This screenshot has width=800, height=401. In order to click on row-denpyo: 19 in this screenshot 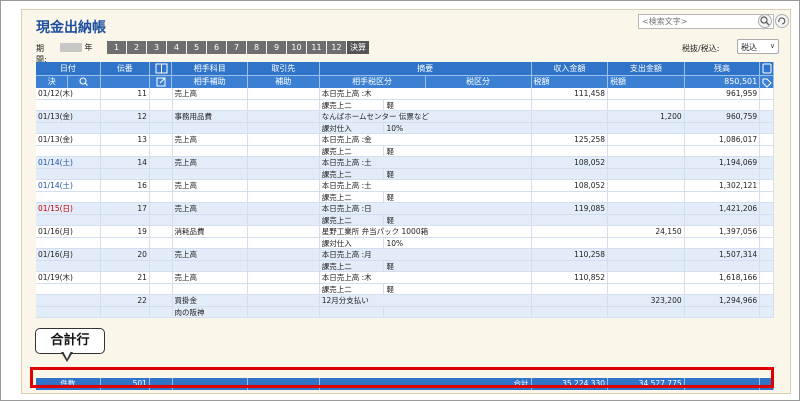, I will do `click(125, 231)`.